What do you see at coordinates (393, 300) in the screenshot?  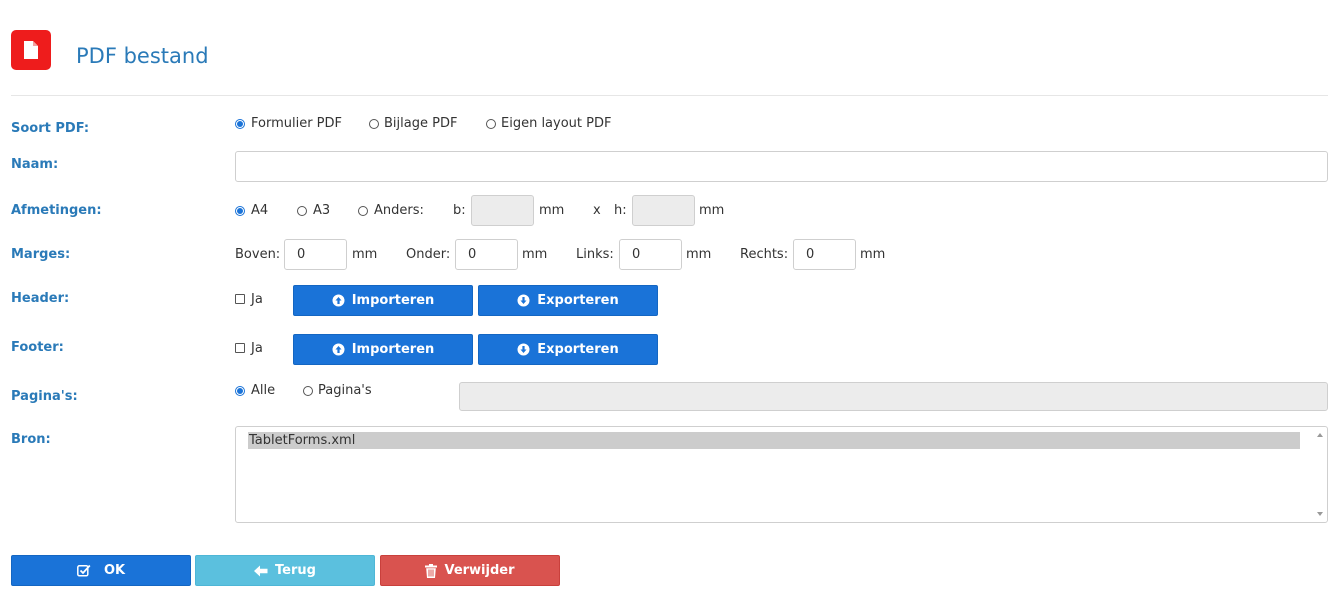 I see `header-import-label: Importeren` at bounding box center [393, 300].